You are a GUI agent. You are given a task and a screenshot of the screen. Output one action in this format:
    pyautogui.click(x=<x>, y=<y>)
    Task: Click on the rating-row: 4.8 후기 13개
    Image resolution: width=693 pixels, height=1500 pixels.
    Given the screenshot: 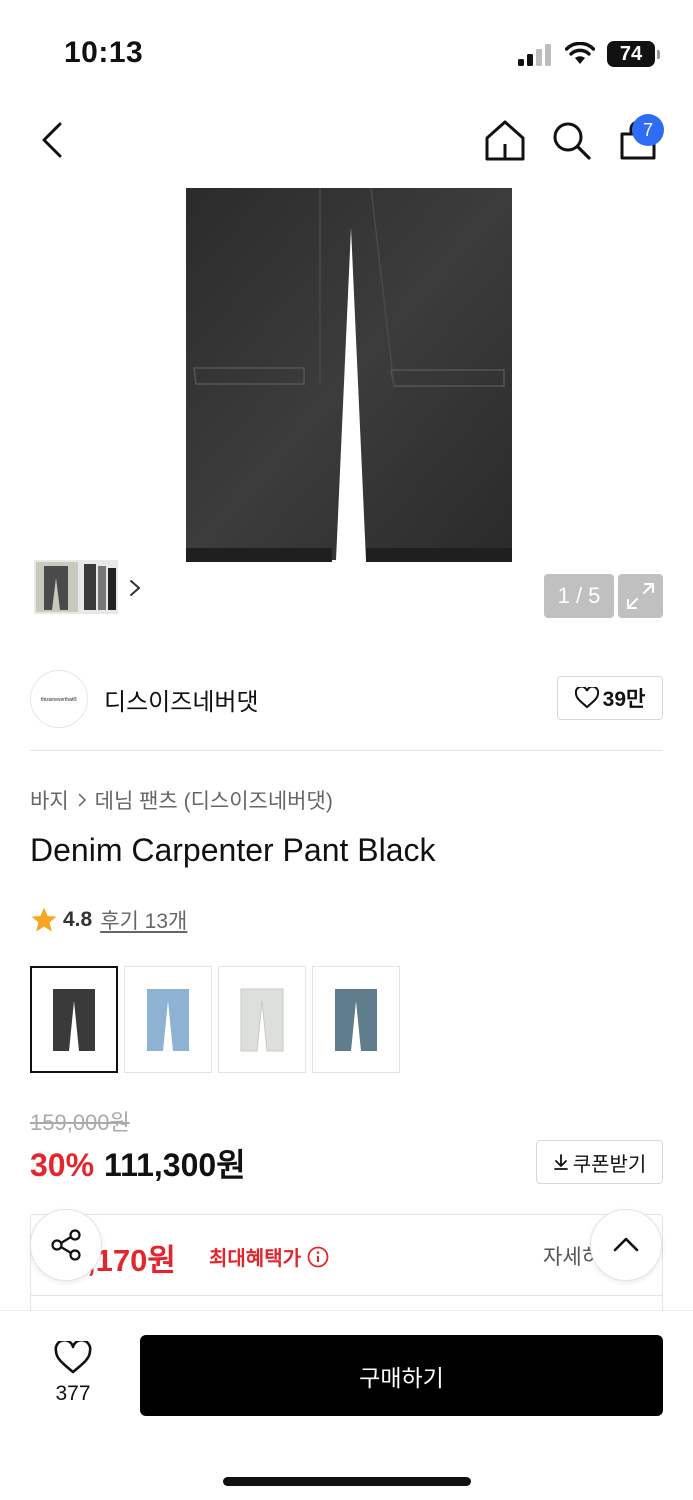 What is the action you would take?
    pyautogui.click(x=108, y=920)
    